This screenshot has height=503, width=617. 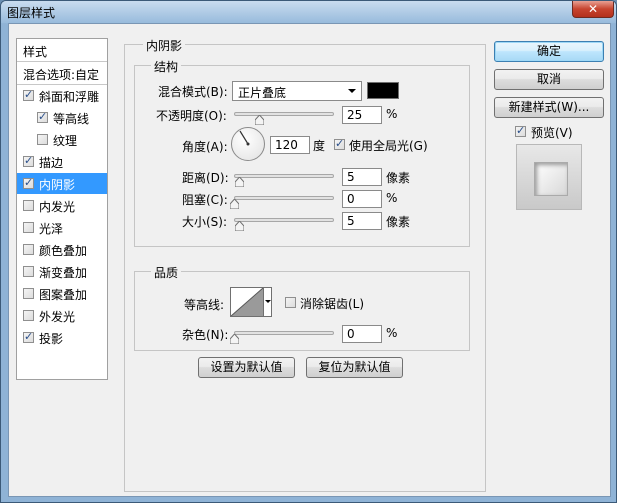 What do you see at coordinates (284, 176) in the screenshot?
I see `distance-slider` at bounding box center [284, 176].